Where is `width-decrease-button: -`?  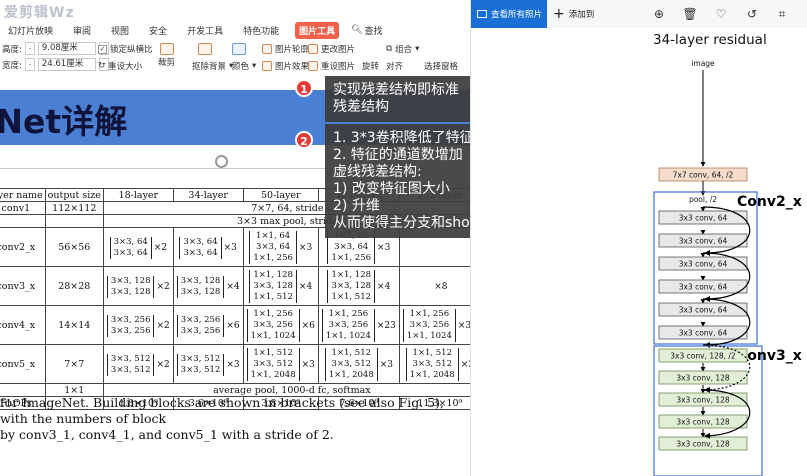 width-decrease-button: - is located at coordinates (29, 64).